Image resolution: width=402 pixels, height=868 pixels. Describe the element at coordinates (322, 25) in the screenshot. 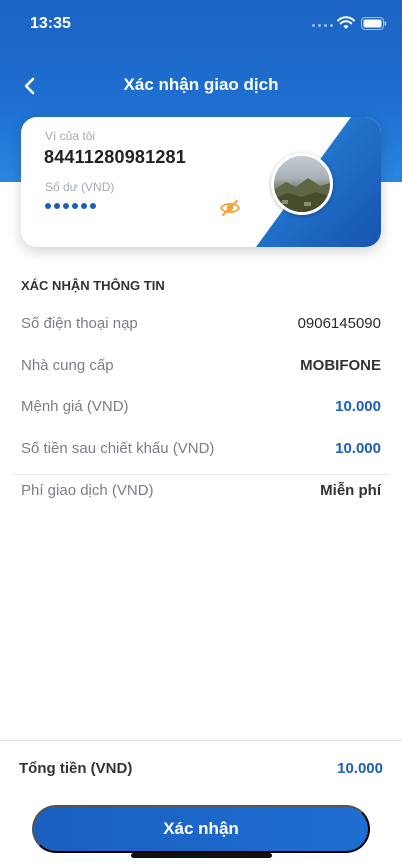

I see `signal-dots-icon` at that location.